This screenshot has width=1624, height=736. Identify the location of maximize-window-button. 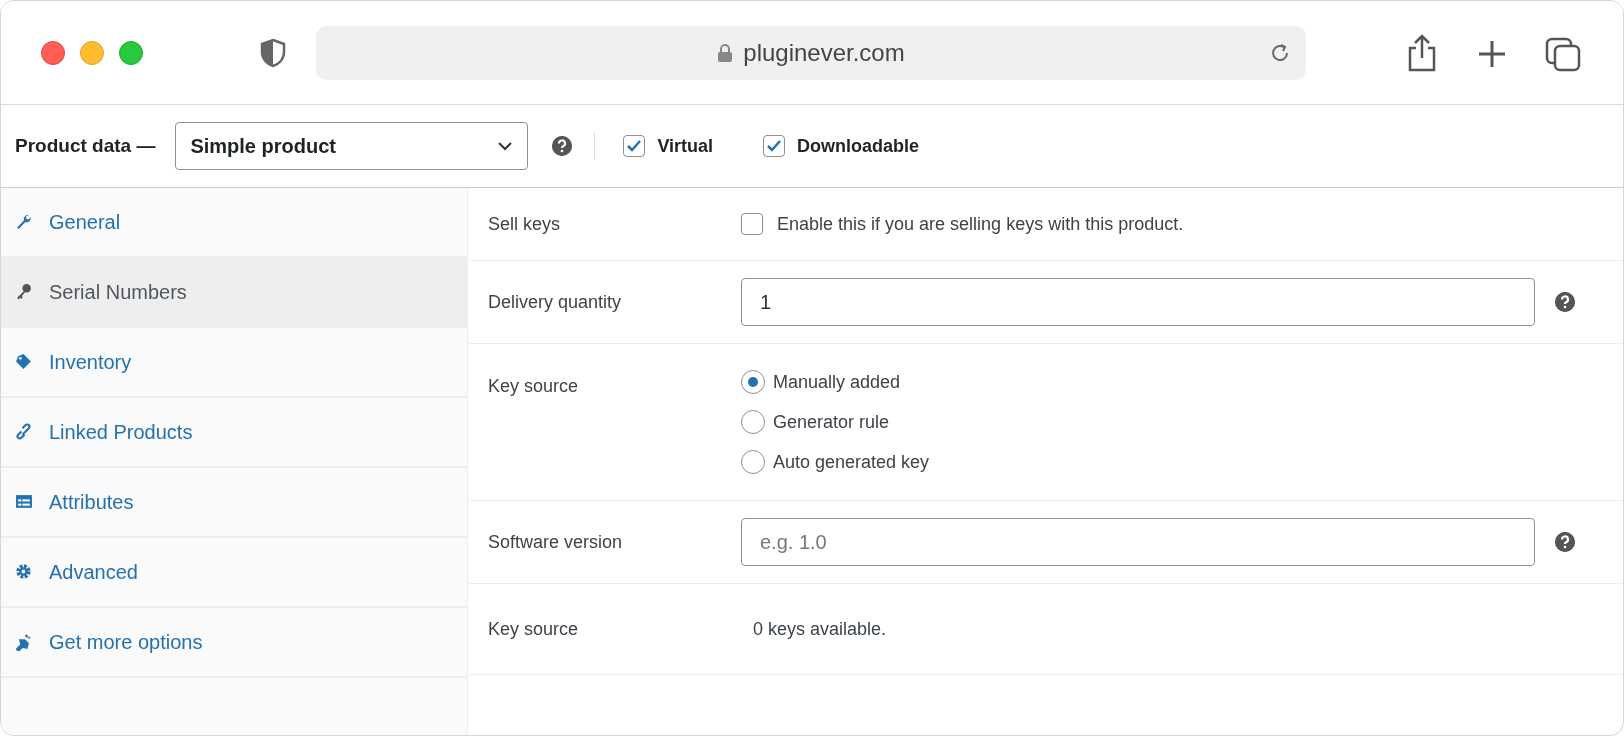
(131, 52).